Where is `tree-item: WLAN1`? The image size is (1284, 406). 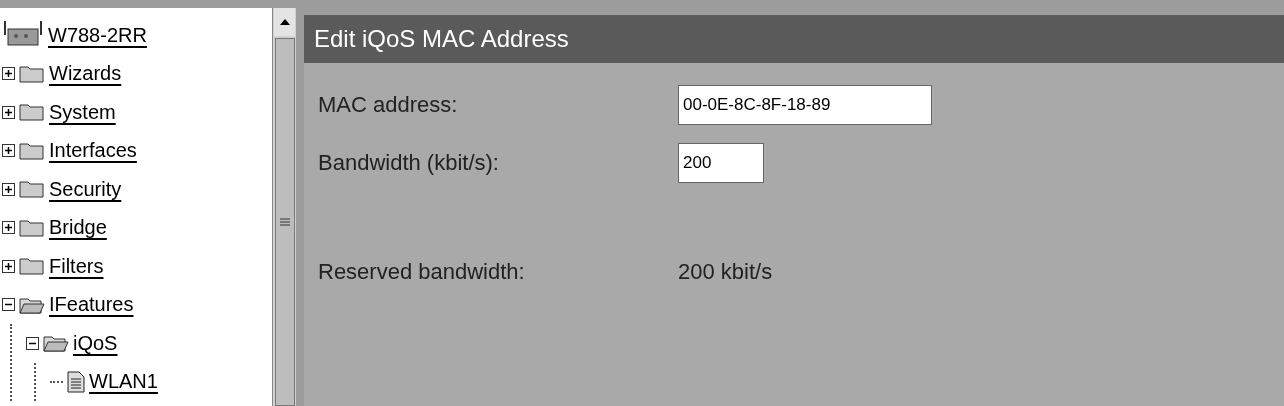 tree-item: WLAN1 is located at coordinates (123, 382).